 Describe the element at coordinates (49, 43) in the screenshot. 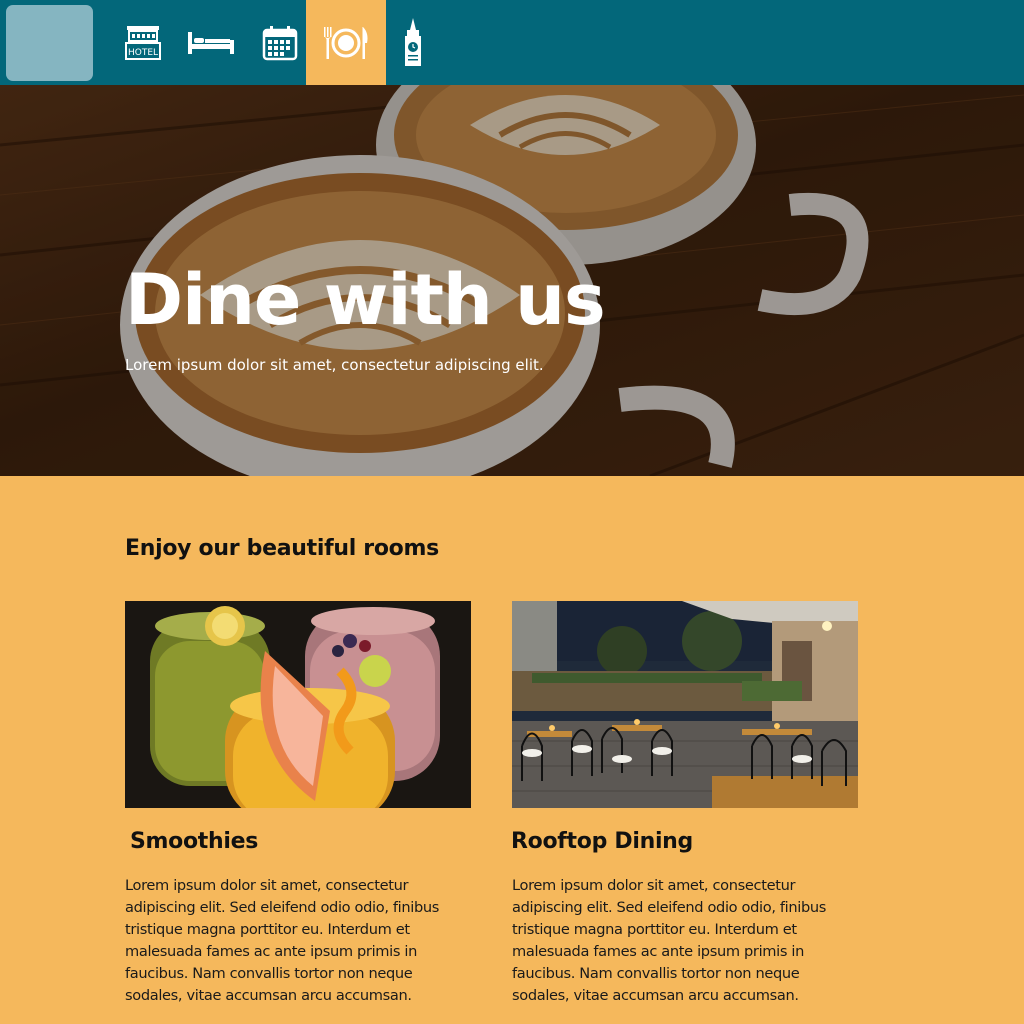

I see `logo-placeholder` at that location.